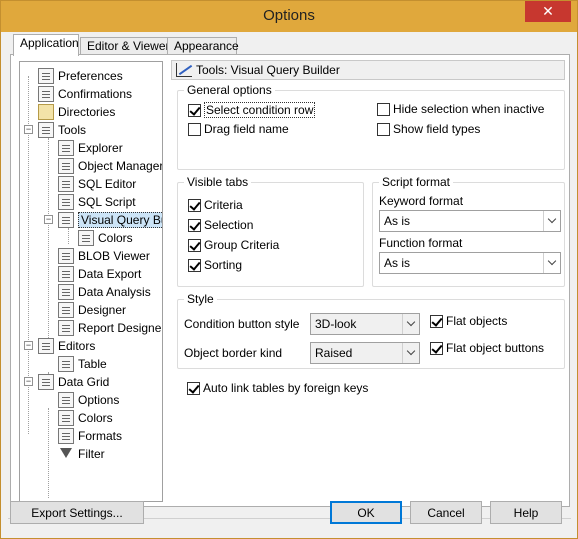  I want to click on tree-item-object-manager: Object Manager, so click(110, 166).